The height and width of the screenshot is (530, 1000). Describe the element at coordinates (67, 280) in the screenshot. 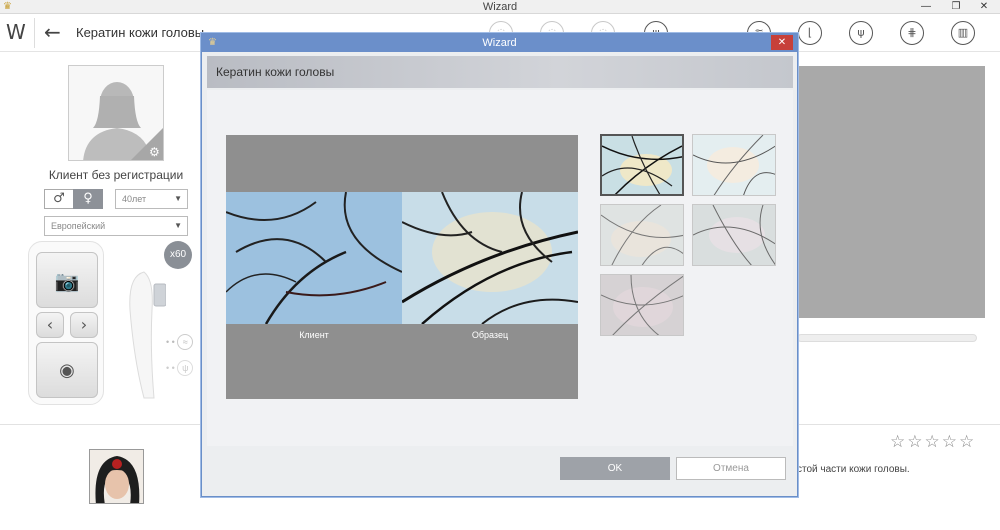

I see `camera-icon: 📷` at that location.